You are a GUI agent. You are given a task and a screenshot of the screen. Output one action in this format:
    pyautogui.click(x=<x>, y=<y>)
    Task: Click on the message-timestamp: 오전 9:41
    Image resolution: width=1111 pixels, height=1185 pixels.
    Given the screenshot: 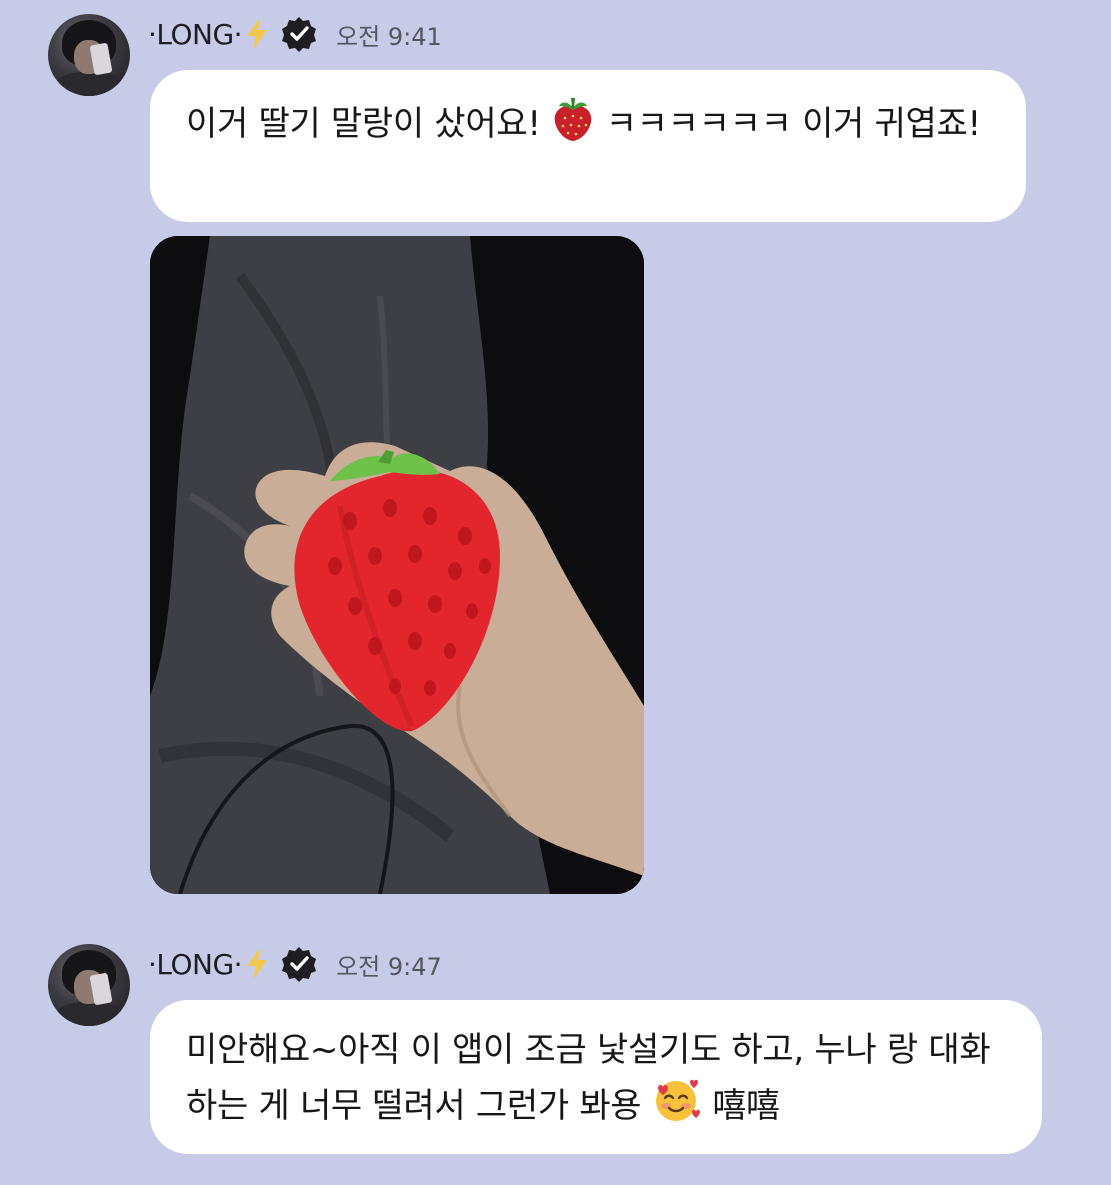 What is the action you would take?
    pyautogui.click(x=389, y=36)
    